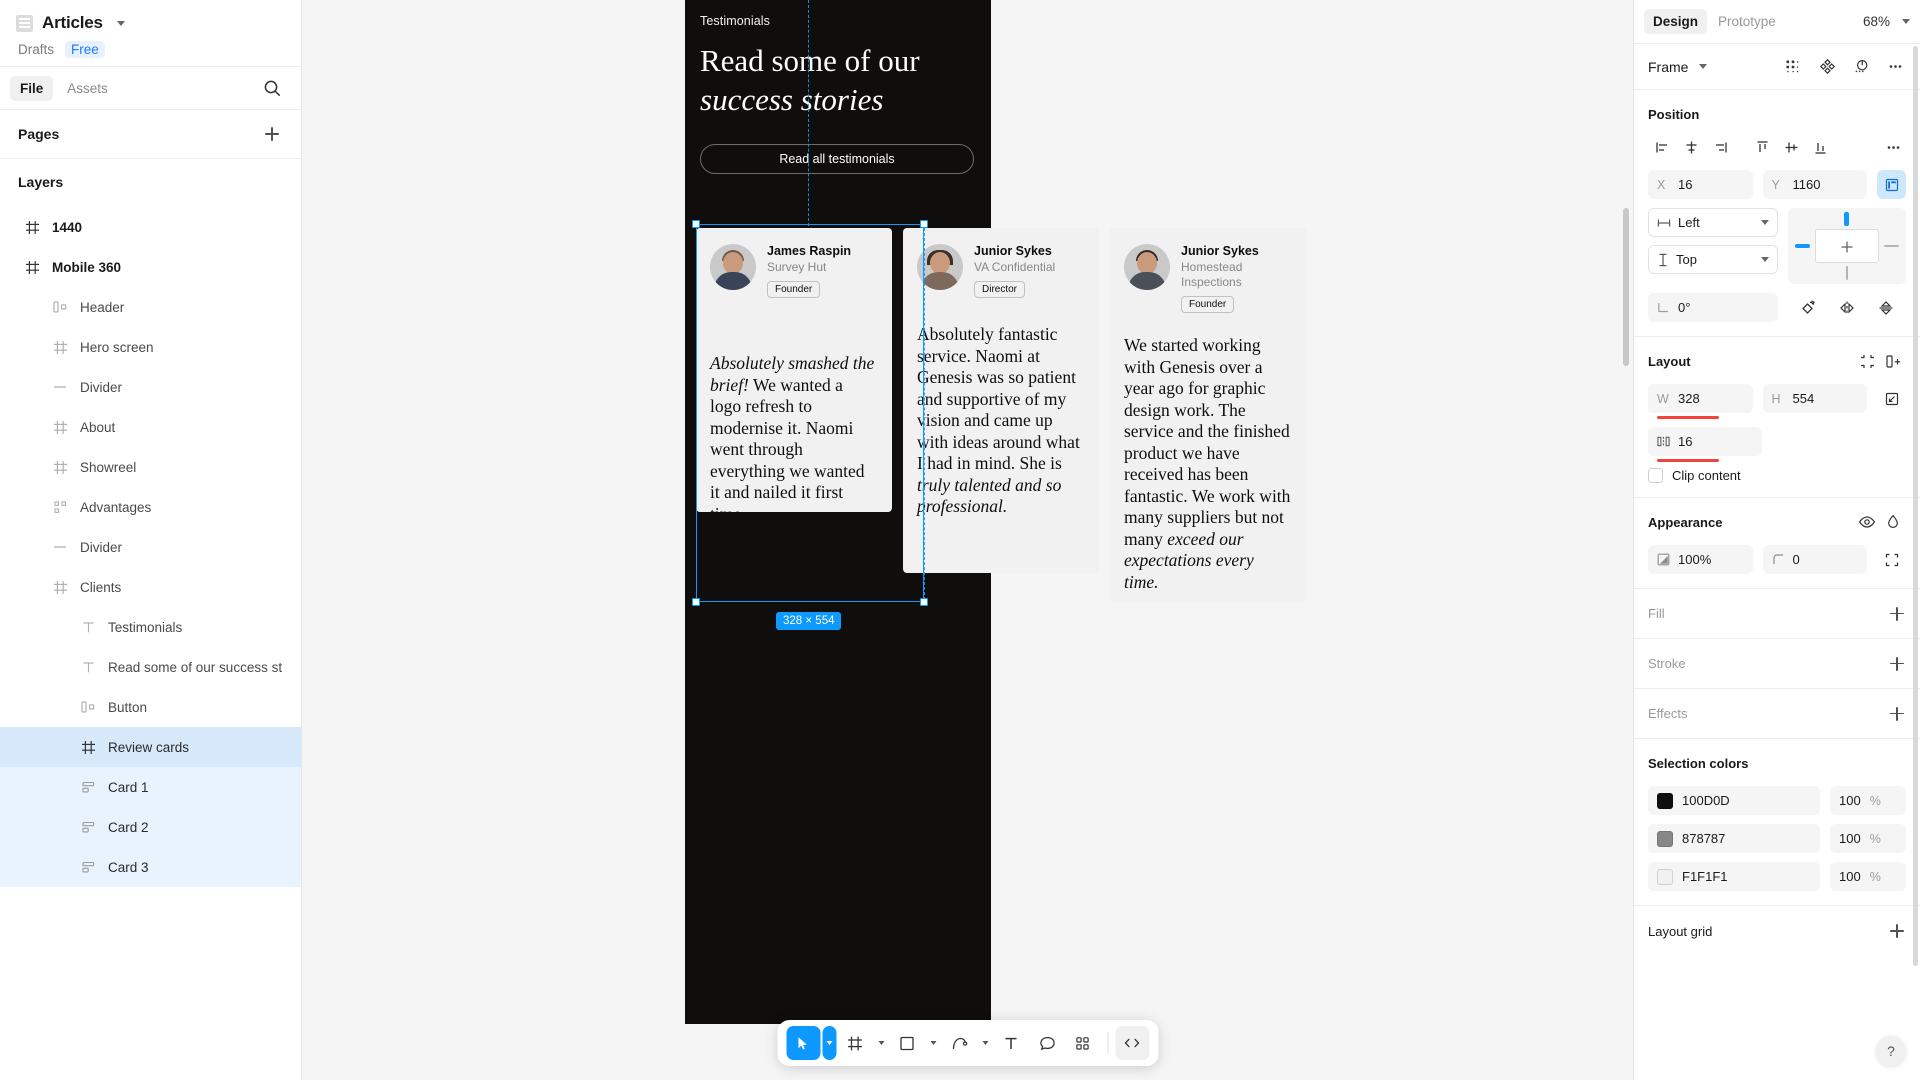  What do you see at coordinates (1897, 614) in the screenshot?
I see `add-fill-button` at bounding box center [1897, 614].